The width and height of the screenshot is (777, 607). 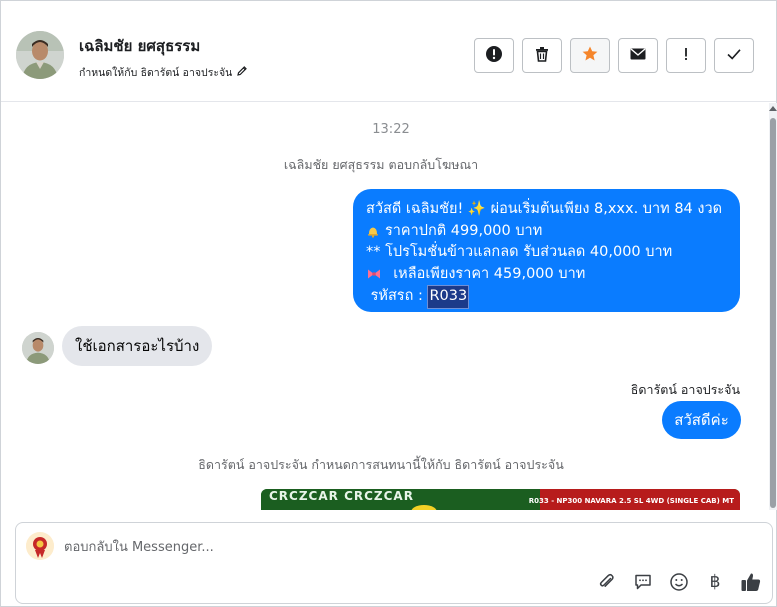 I want to click on emoji-icon, so click(x=679, y=582).